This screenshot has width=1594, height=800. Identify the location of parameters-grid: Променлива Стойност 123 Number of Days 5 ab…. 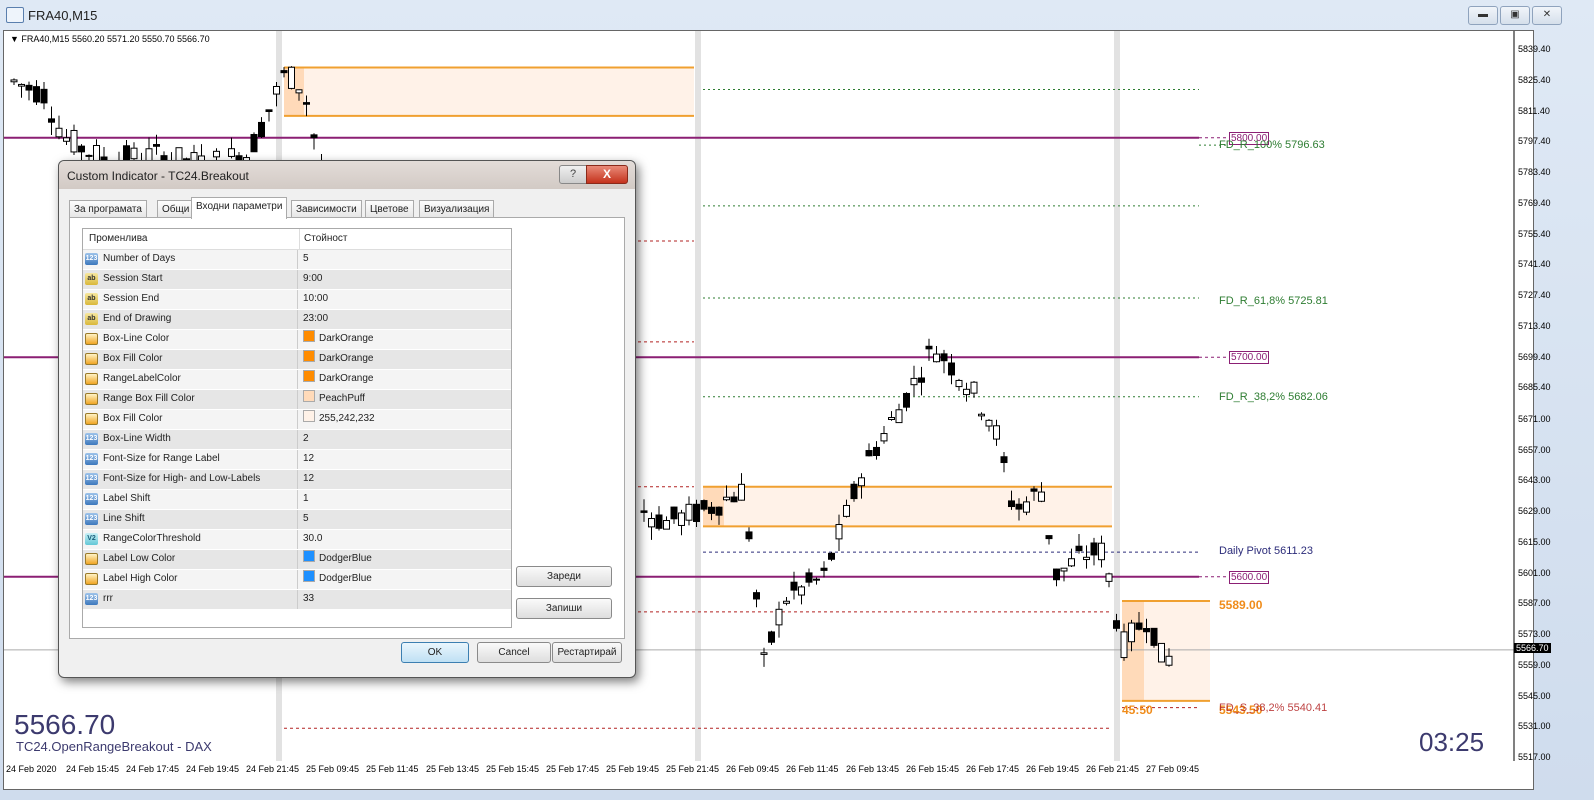
(297, 428).